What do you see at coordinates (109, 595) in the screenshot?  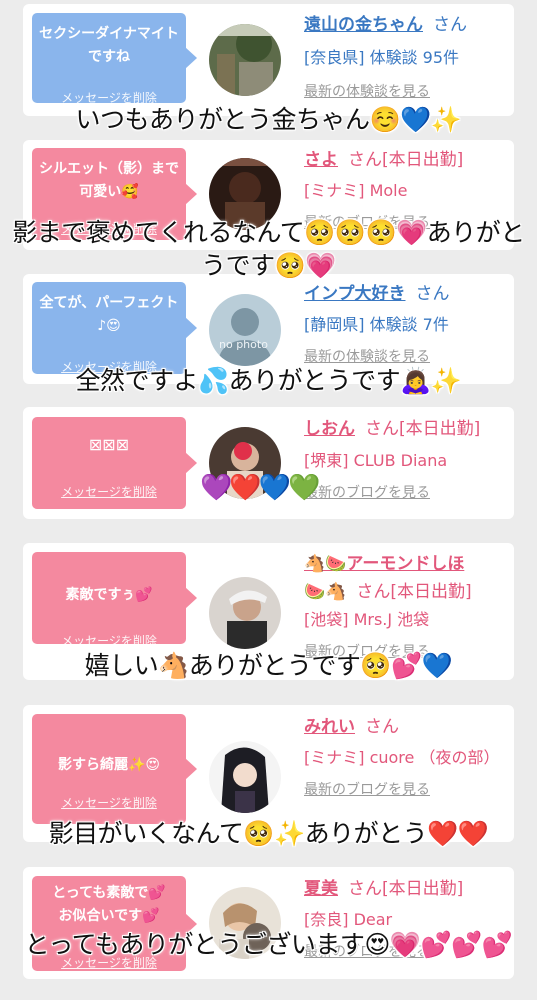 I see `message-text: 素敵ですぅ💕` at bounding box center [109, 595].